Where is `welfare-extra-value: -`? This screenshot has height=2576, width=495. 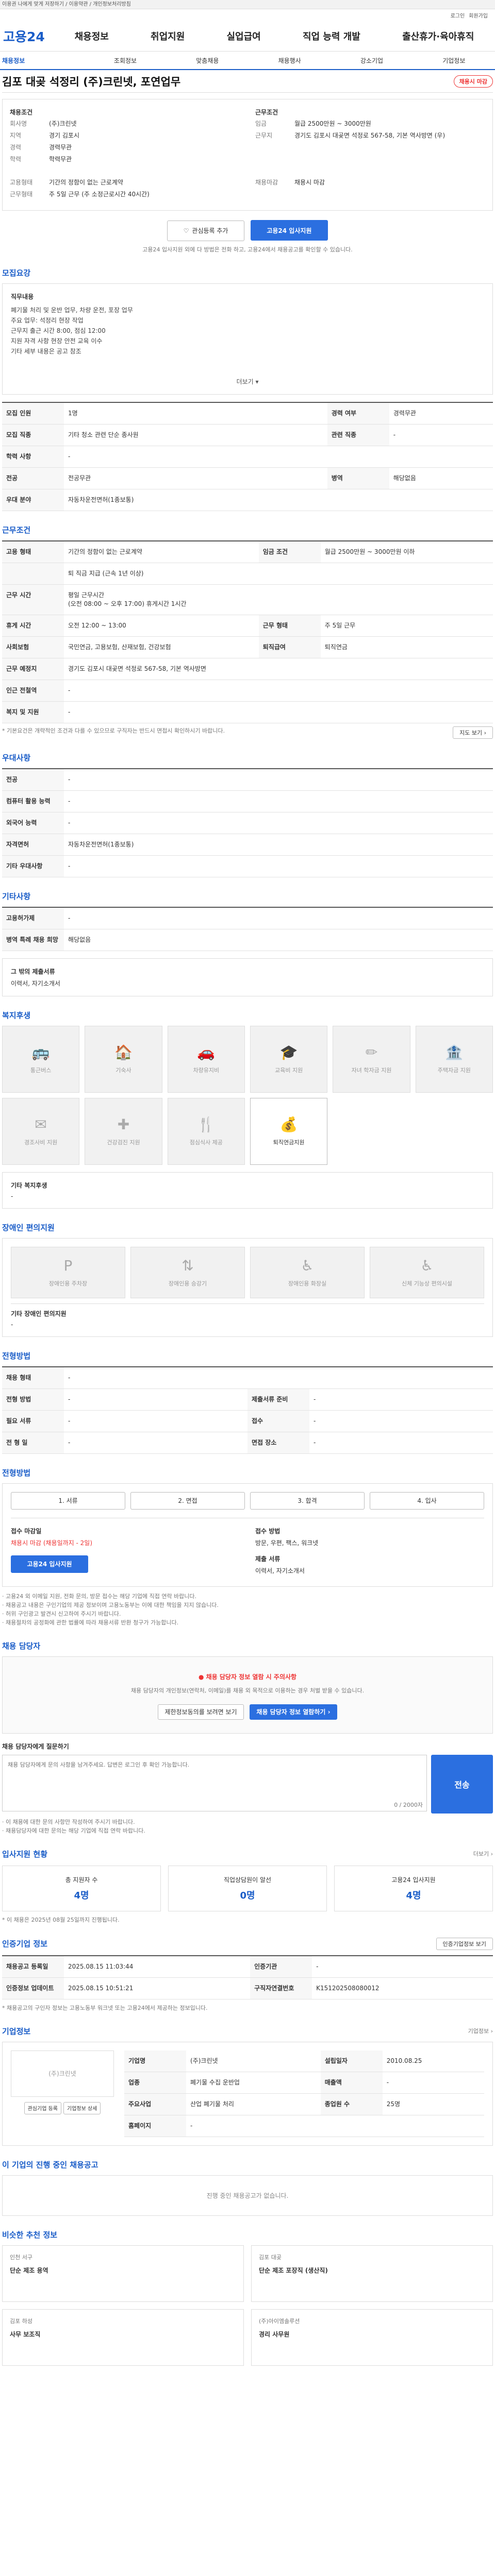 welfare-extra-value: - is located at coordinates (12, 1196).